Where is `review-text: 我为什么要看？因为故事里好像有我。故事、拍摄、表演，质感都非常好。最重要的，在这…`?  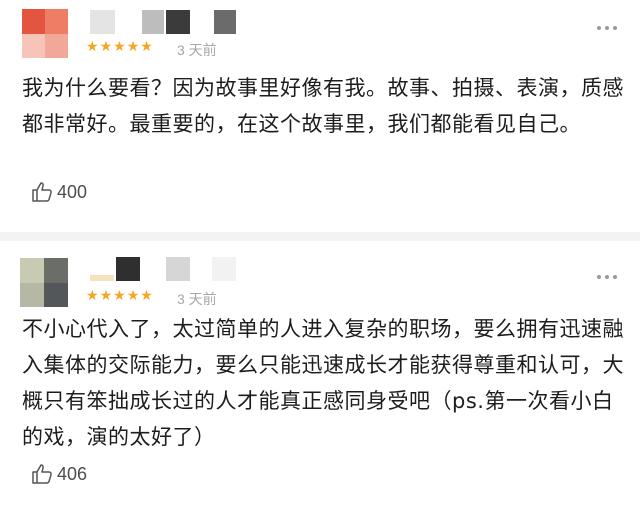 review-text: 我为什么要看？因为故事里好像有我。故事、拍摄、表演，质感都非常好。最重要的，在这… is located at coordinates (323, 106).